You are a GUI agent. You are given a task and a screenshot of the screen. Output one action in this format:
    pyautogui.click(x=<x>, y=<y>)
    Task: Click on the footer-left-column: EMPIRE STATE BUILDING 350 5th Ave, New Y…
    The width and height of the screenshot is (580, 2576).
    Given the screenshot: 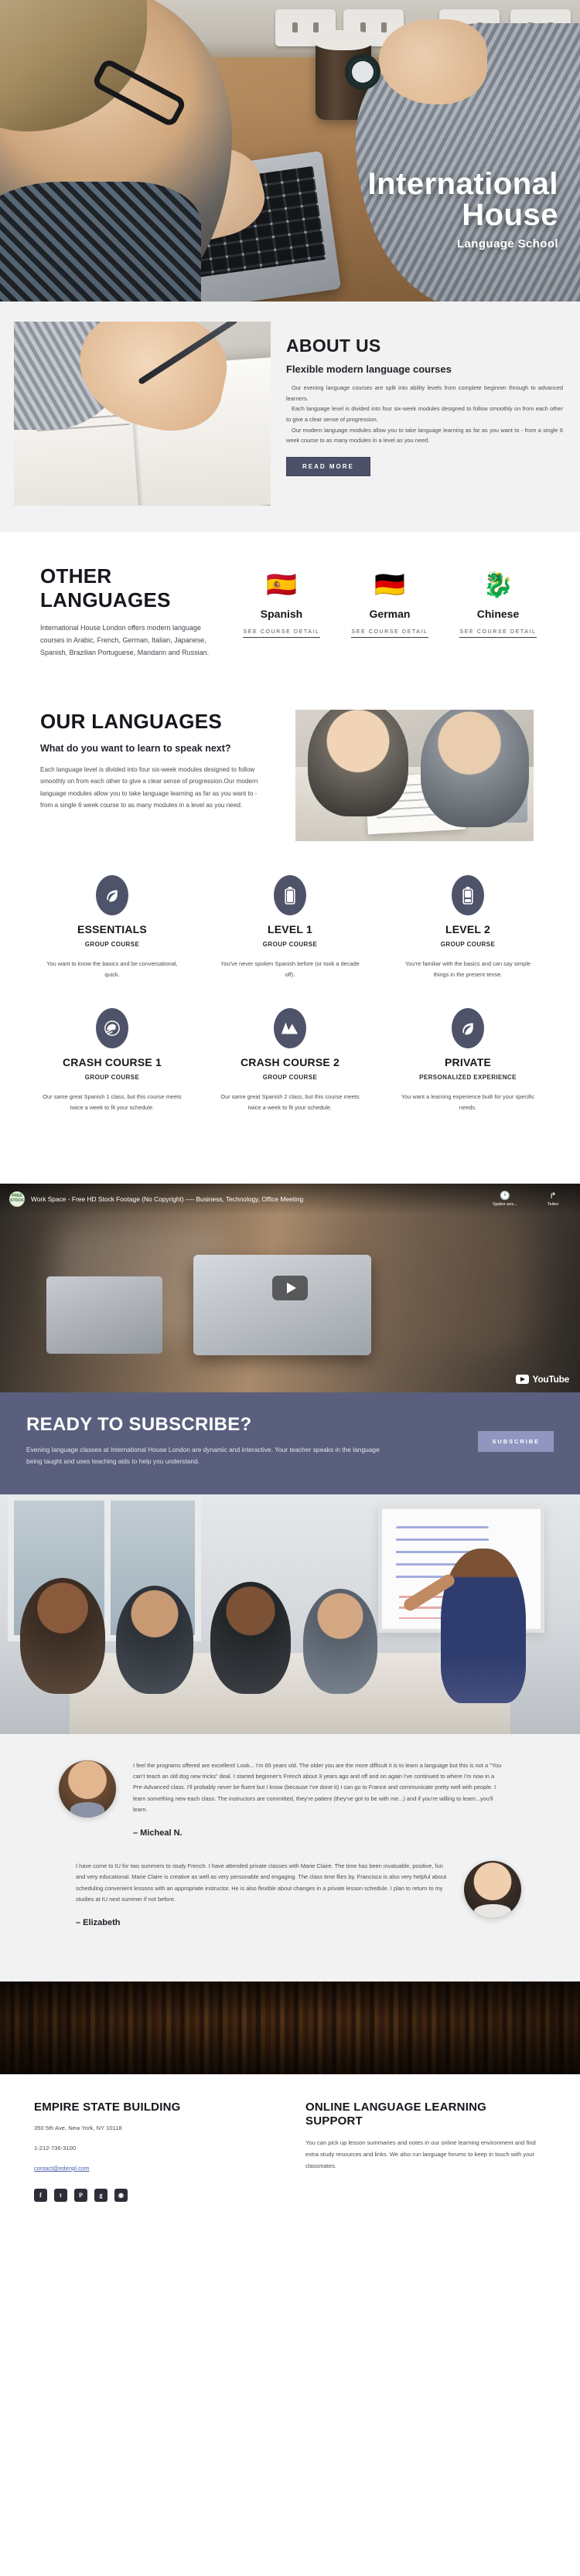 What is the action you would take?
    pyautogui.click(x=154, y=2151)
    